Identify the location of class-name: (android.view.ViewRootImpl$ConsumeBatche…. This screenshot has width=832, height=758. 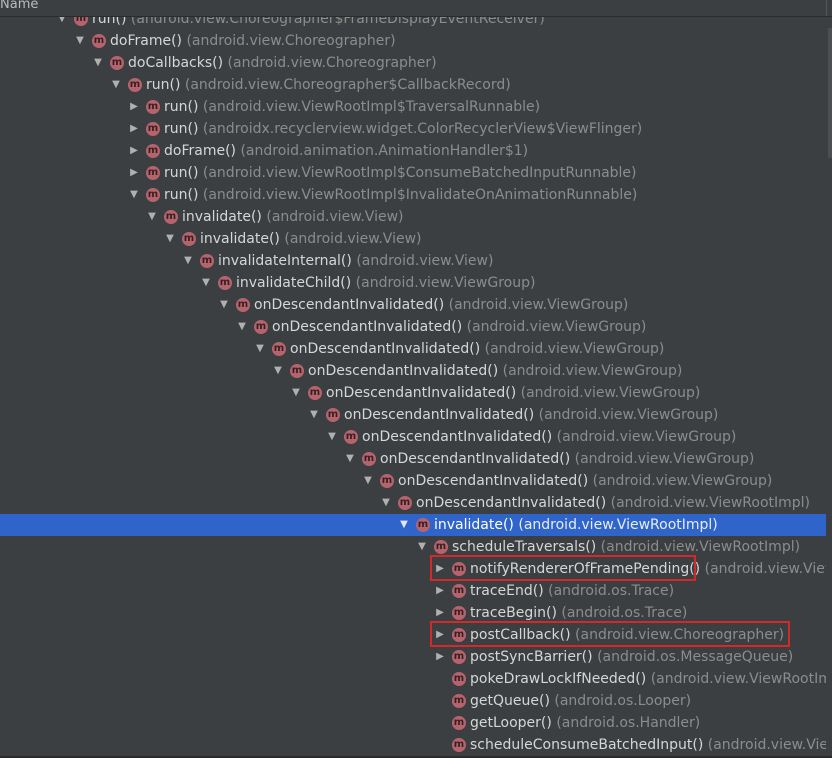
(419, 173).